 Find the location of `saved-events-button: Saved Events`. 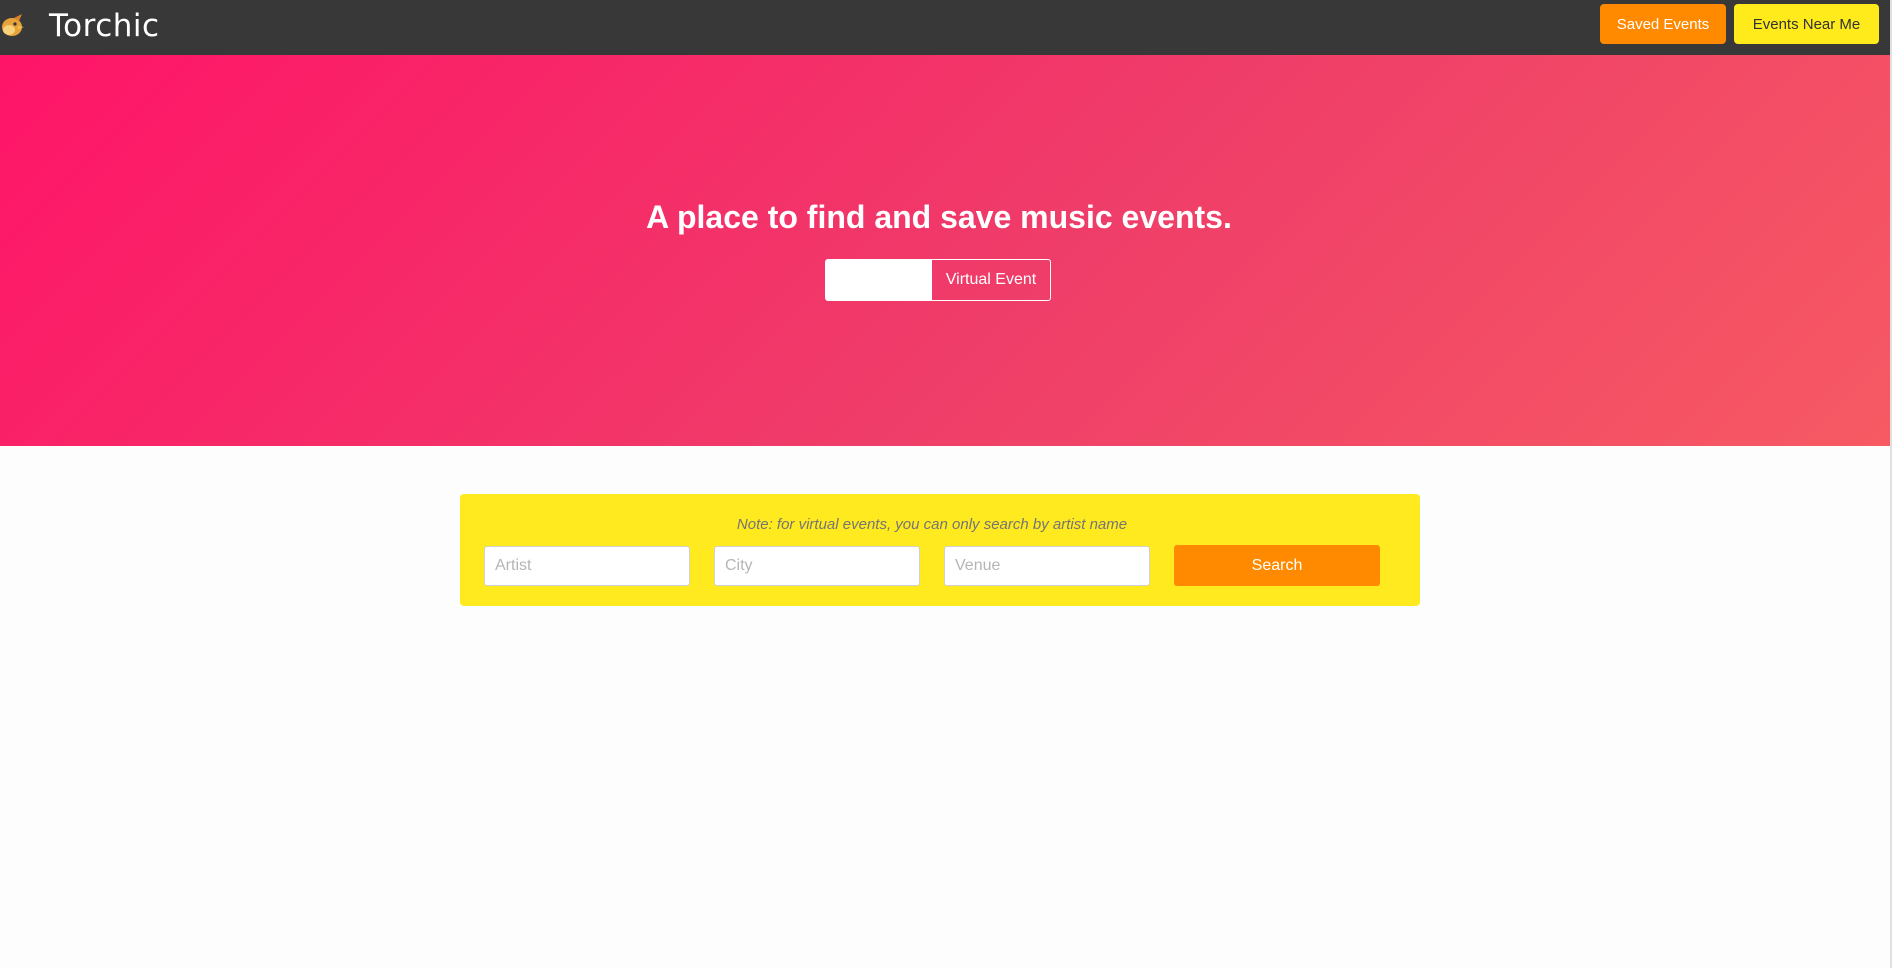

saved-events-button: Saved Events is located at coordinates (1663, 24).